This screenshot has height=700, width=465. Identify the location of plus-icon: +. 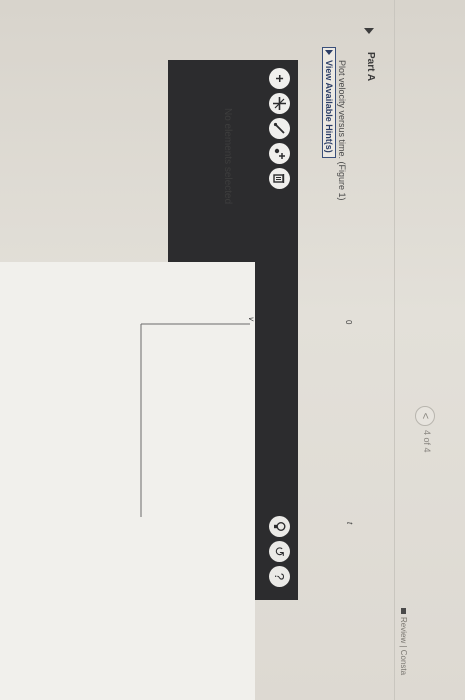
(280, 78).